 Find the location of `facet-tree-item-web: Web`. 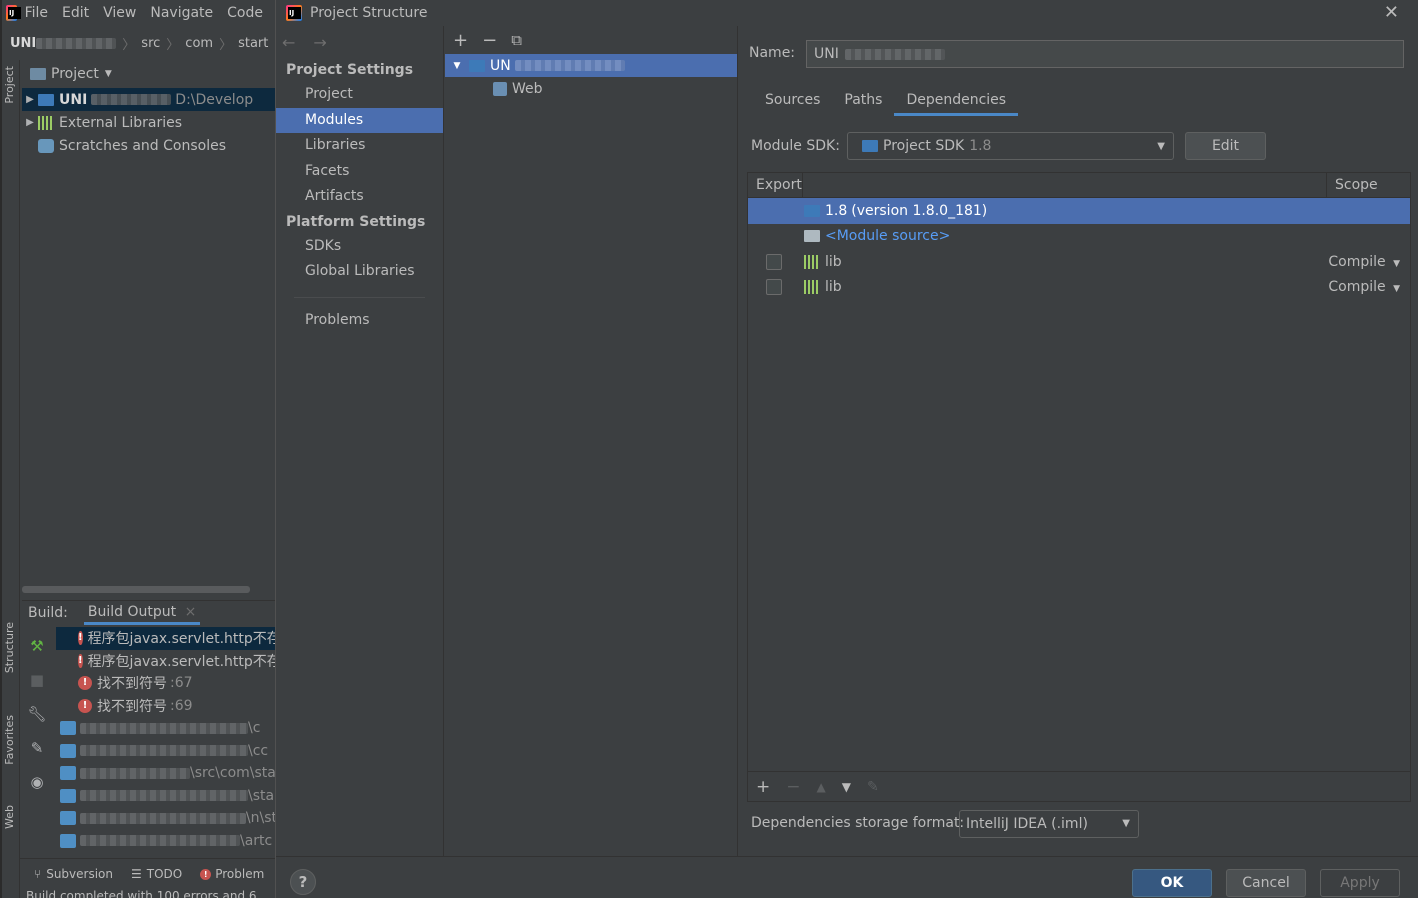

facet-tree-item-web: Web is located at coordinates (591, 88).